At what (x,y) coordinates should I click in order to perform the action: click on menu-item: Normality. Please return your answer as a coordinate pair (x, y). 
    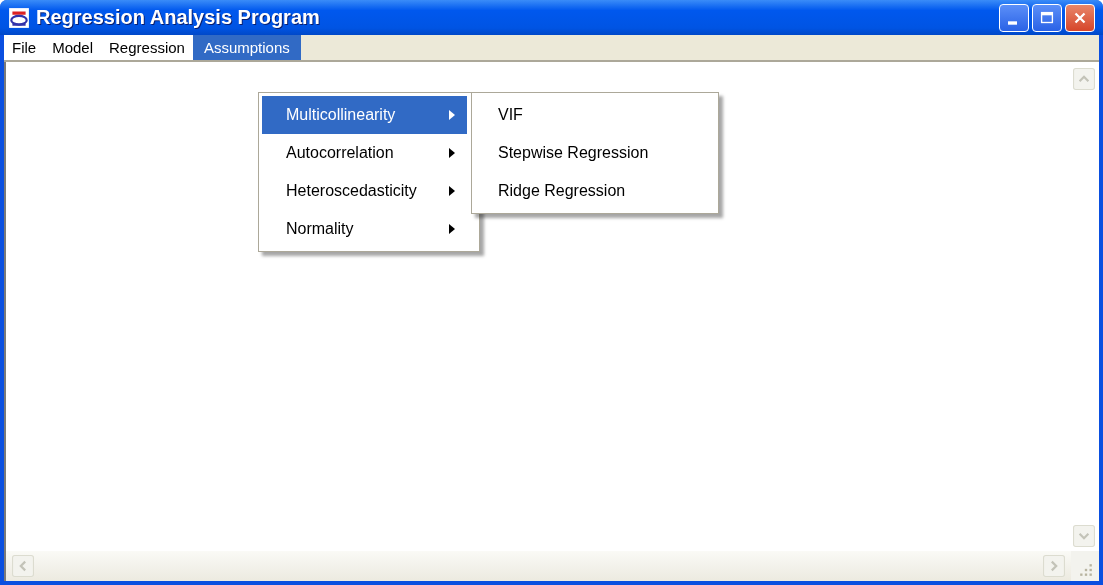
    Looking at the image, I should click on (364, 229).